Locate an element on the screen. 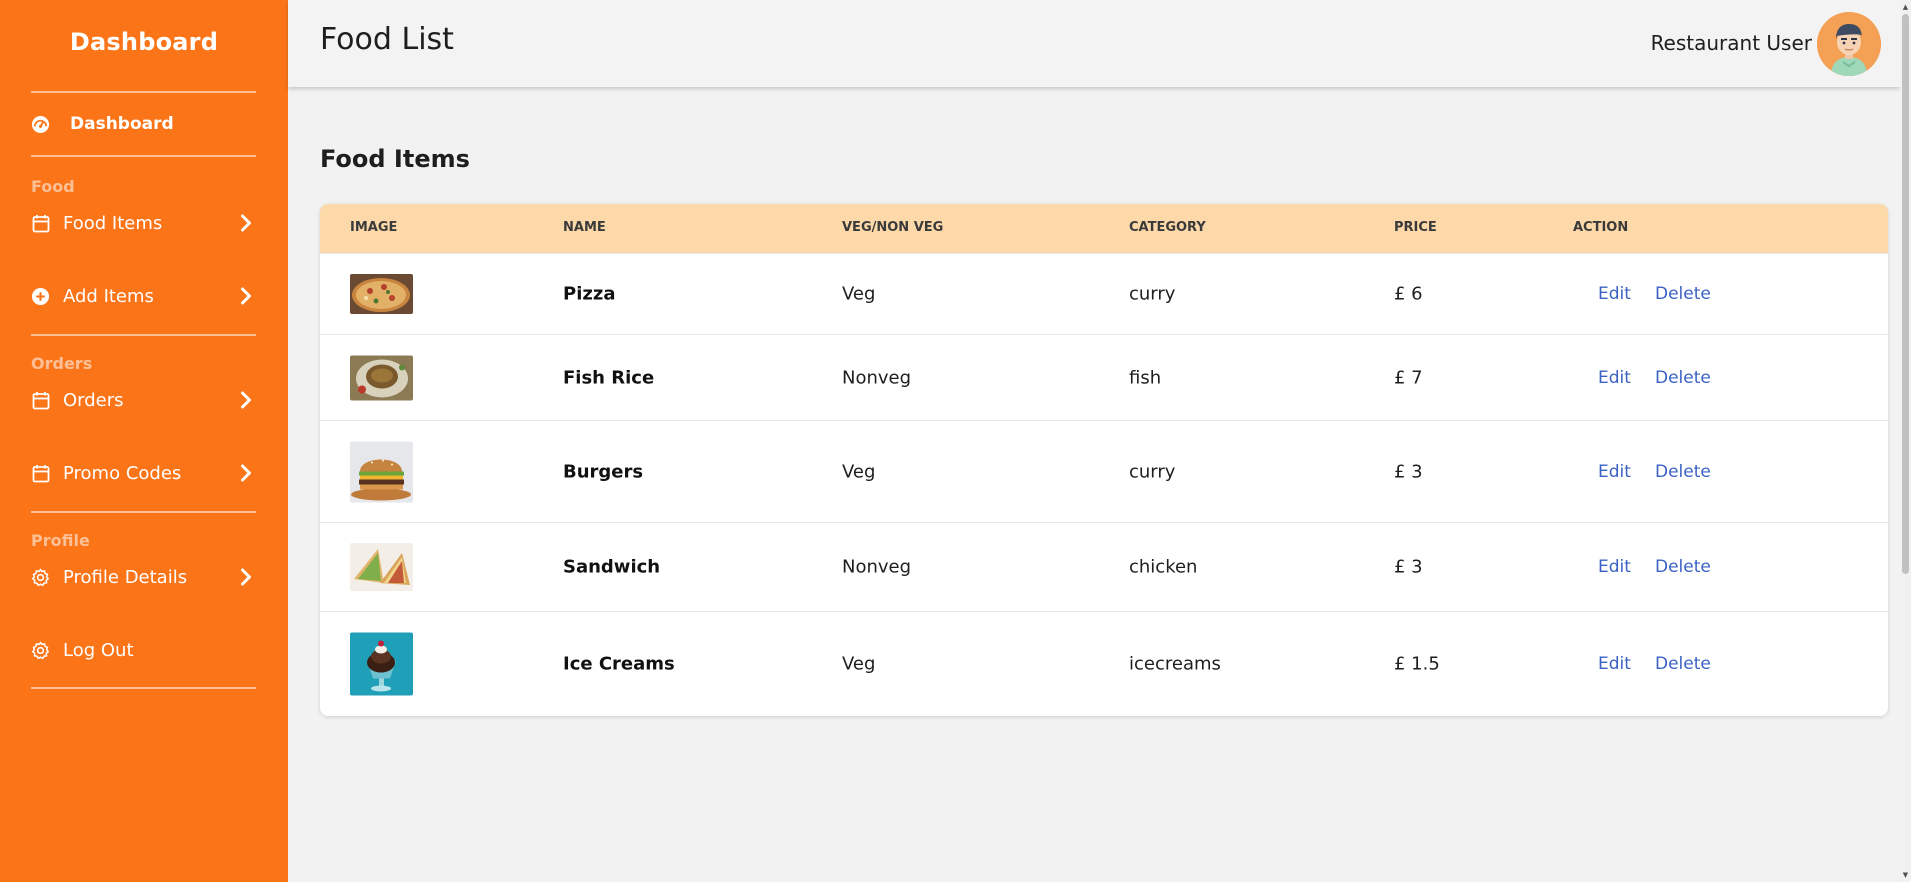 Image resolution: width=1911 pixels, height=882 pixels. avatar is located at coordinates (1849, 44).